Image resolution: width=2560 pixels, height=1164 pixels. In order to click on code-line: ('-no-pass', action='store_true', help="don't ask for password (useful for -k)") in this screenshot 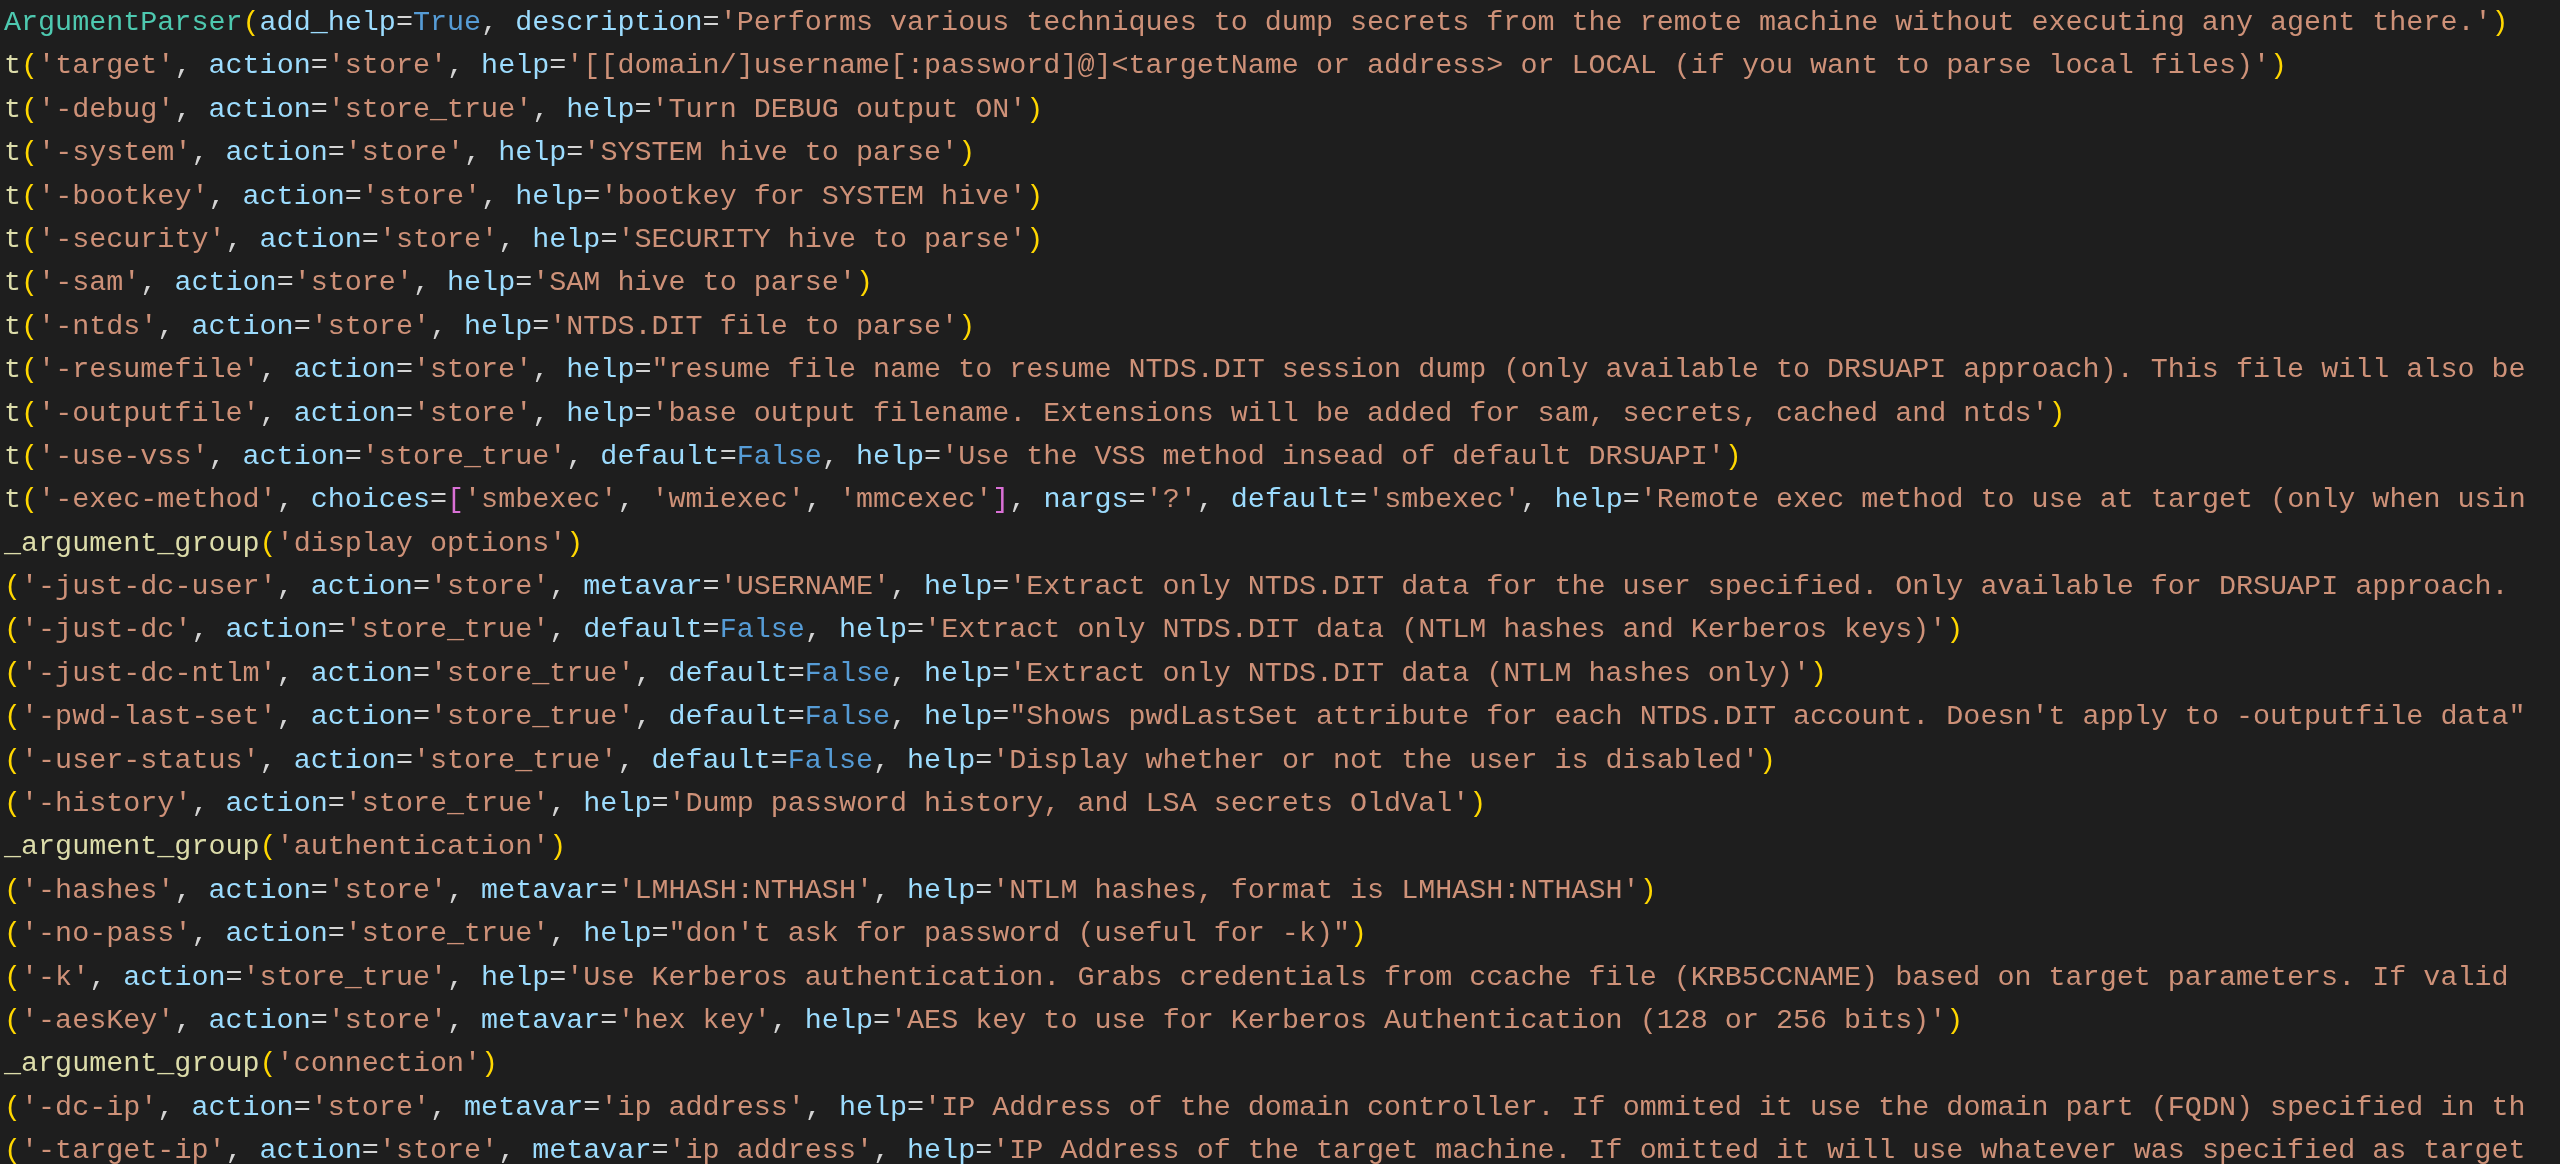, I will do `click(686, 934)`.